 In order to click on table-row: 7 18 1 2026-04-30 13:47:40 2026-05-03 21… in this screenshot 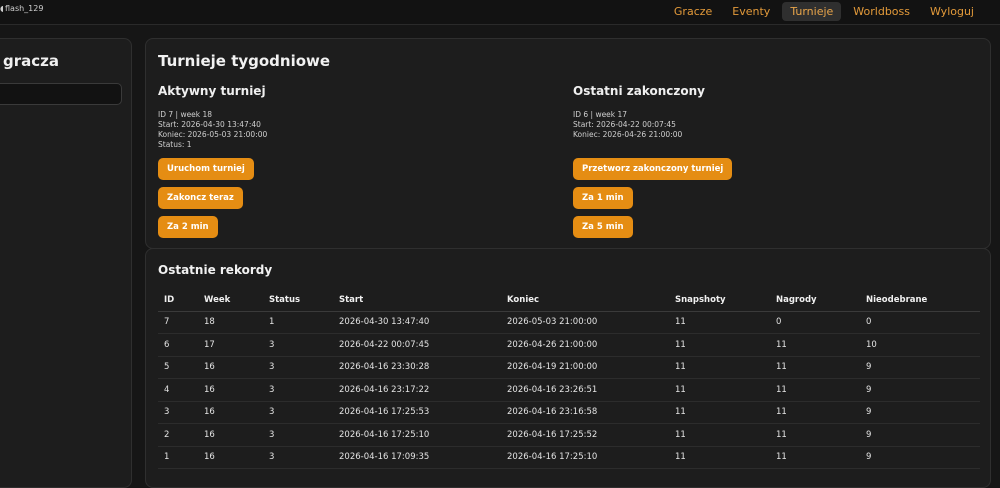, I will do `click(569, 322)`.